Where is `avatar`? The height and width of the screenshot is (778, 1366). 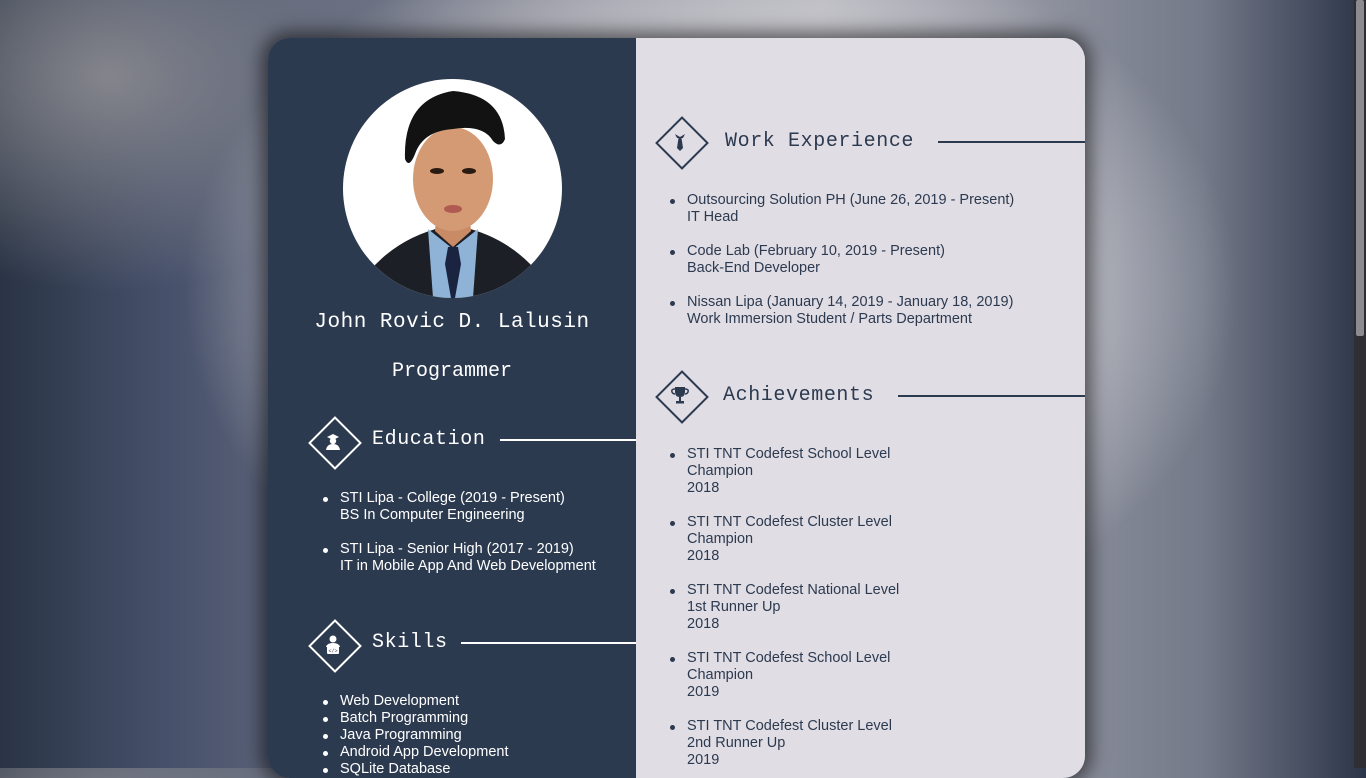 avatar is located at coordinates (452, 188).